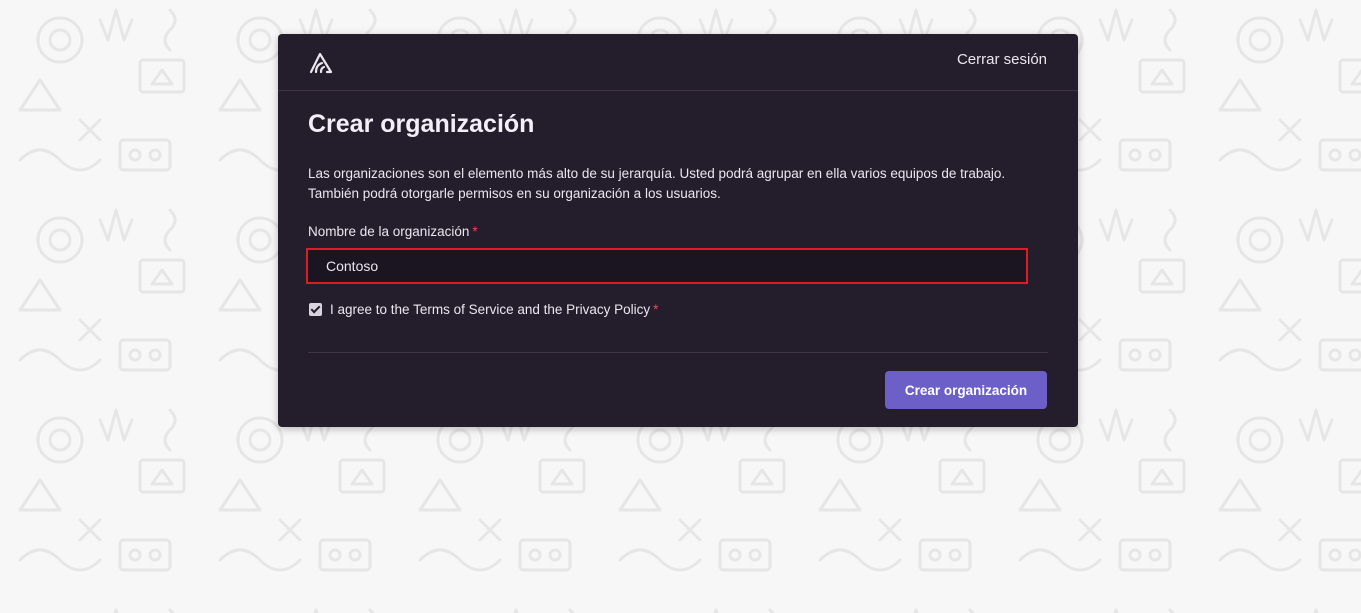 This screenshot has height=613, width=1361. What do you see at coordinates (656, 309) in the screenshot?
I see `terms-required-marker: *` at bounding box center [656, 309].